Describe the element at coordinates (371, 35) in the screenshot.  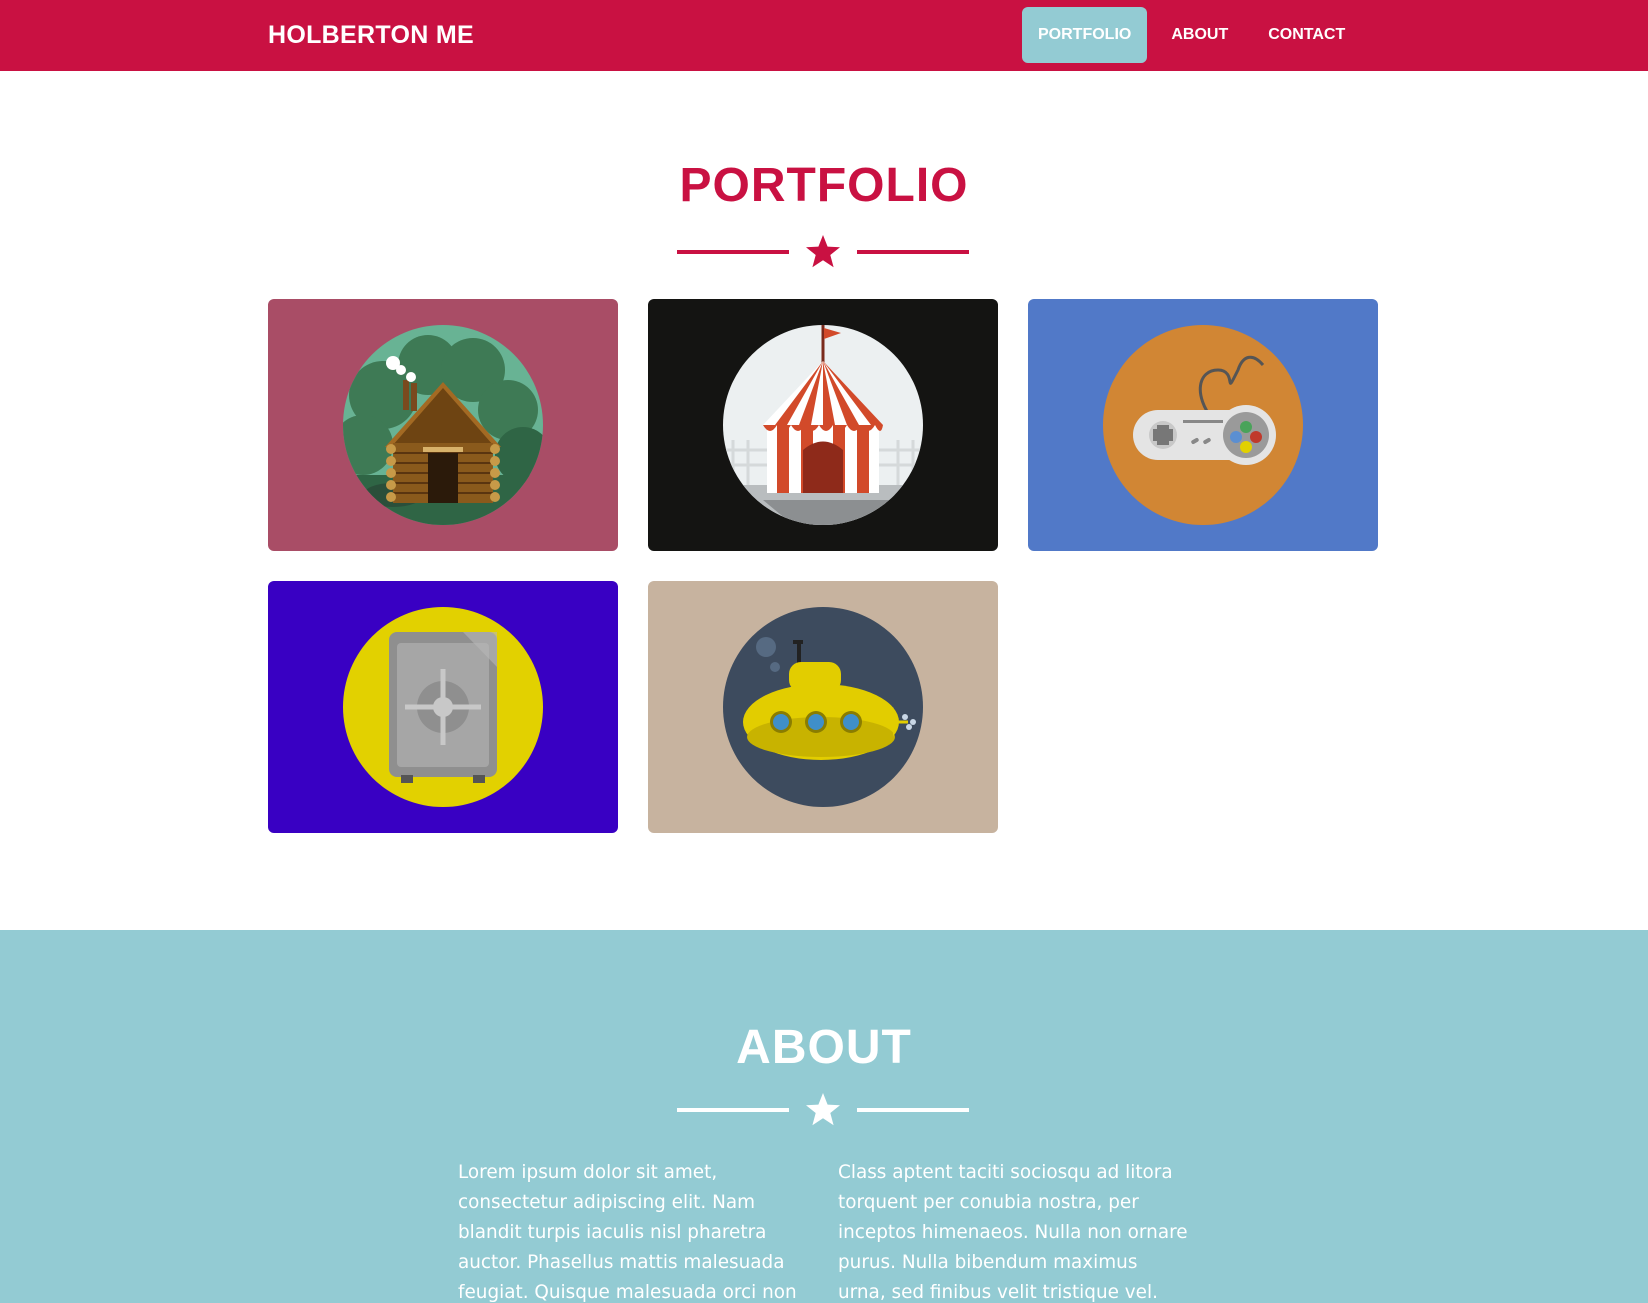
I see `brand-logo: HOLBERTON ME` at that location.